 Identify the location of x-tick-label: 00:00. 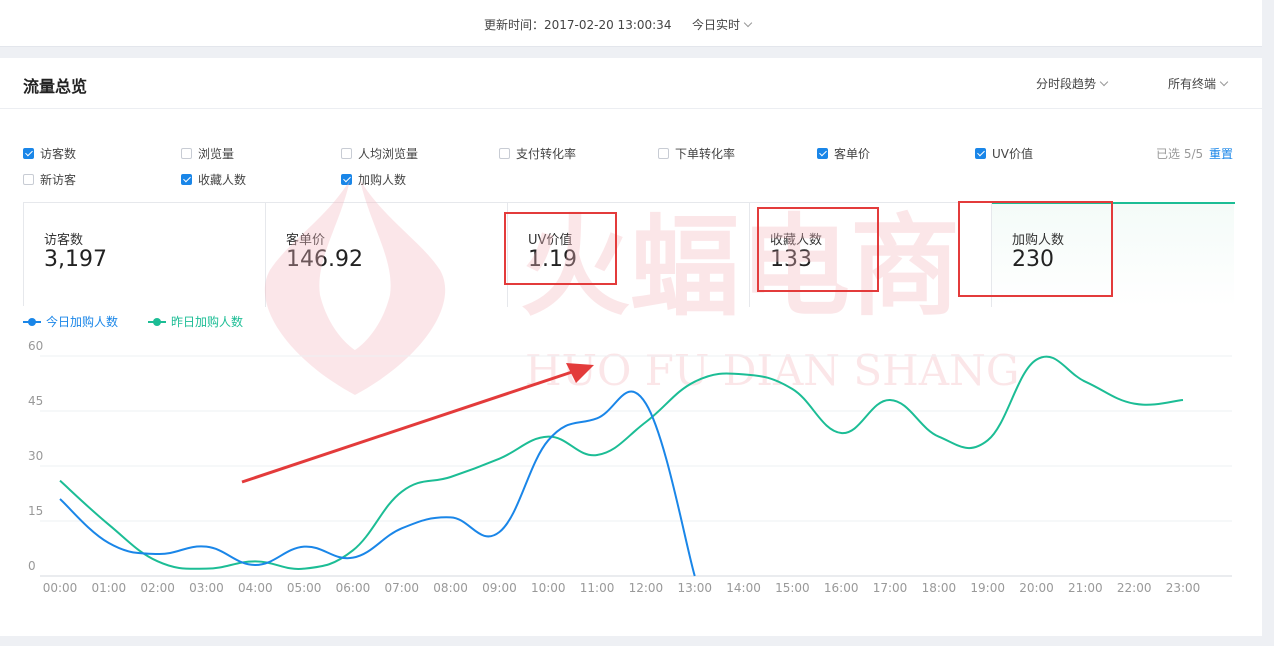
(60, 588).